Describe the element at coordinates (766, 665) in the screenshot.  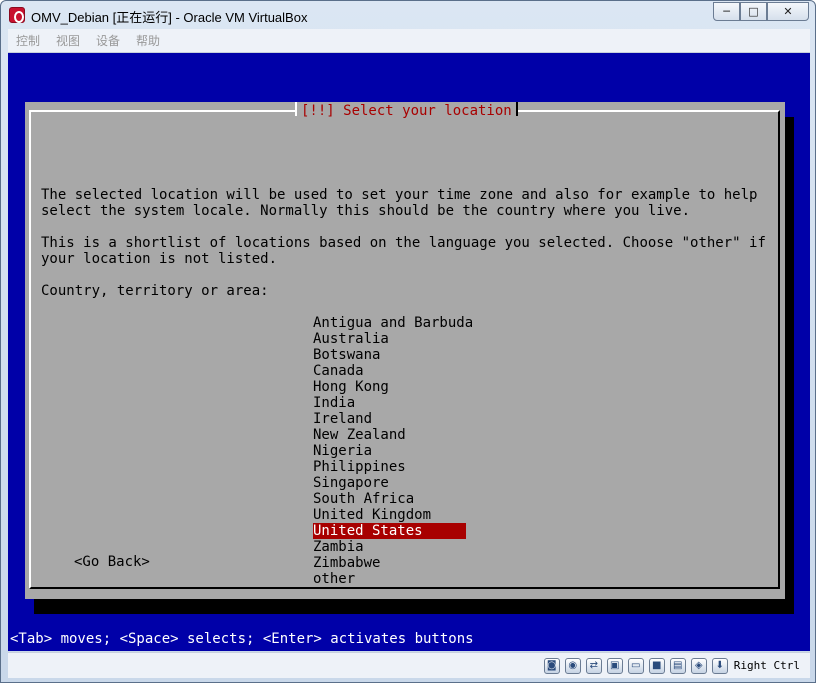
I see `host-key-label: Right Ctrl` at that location.